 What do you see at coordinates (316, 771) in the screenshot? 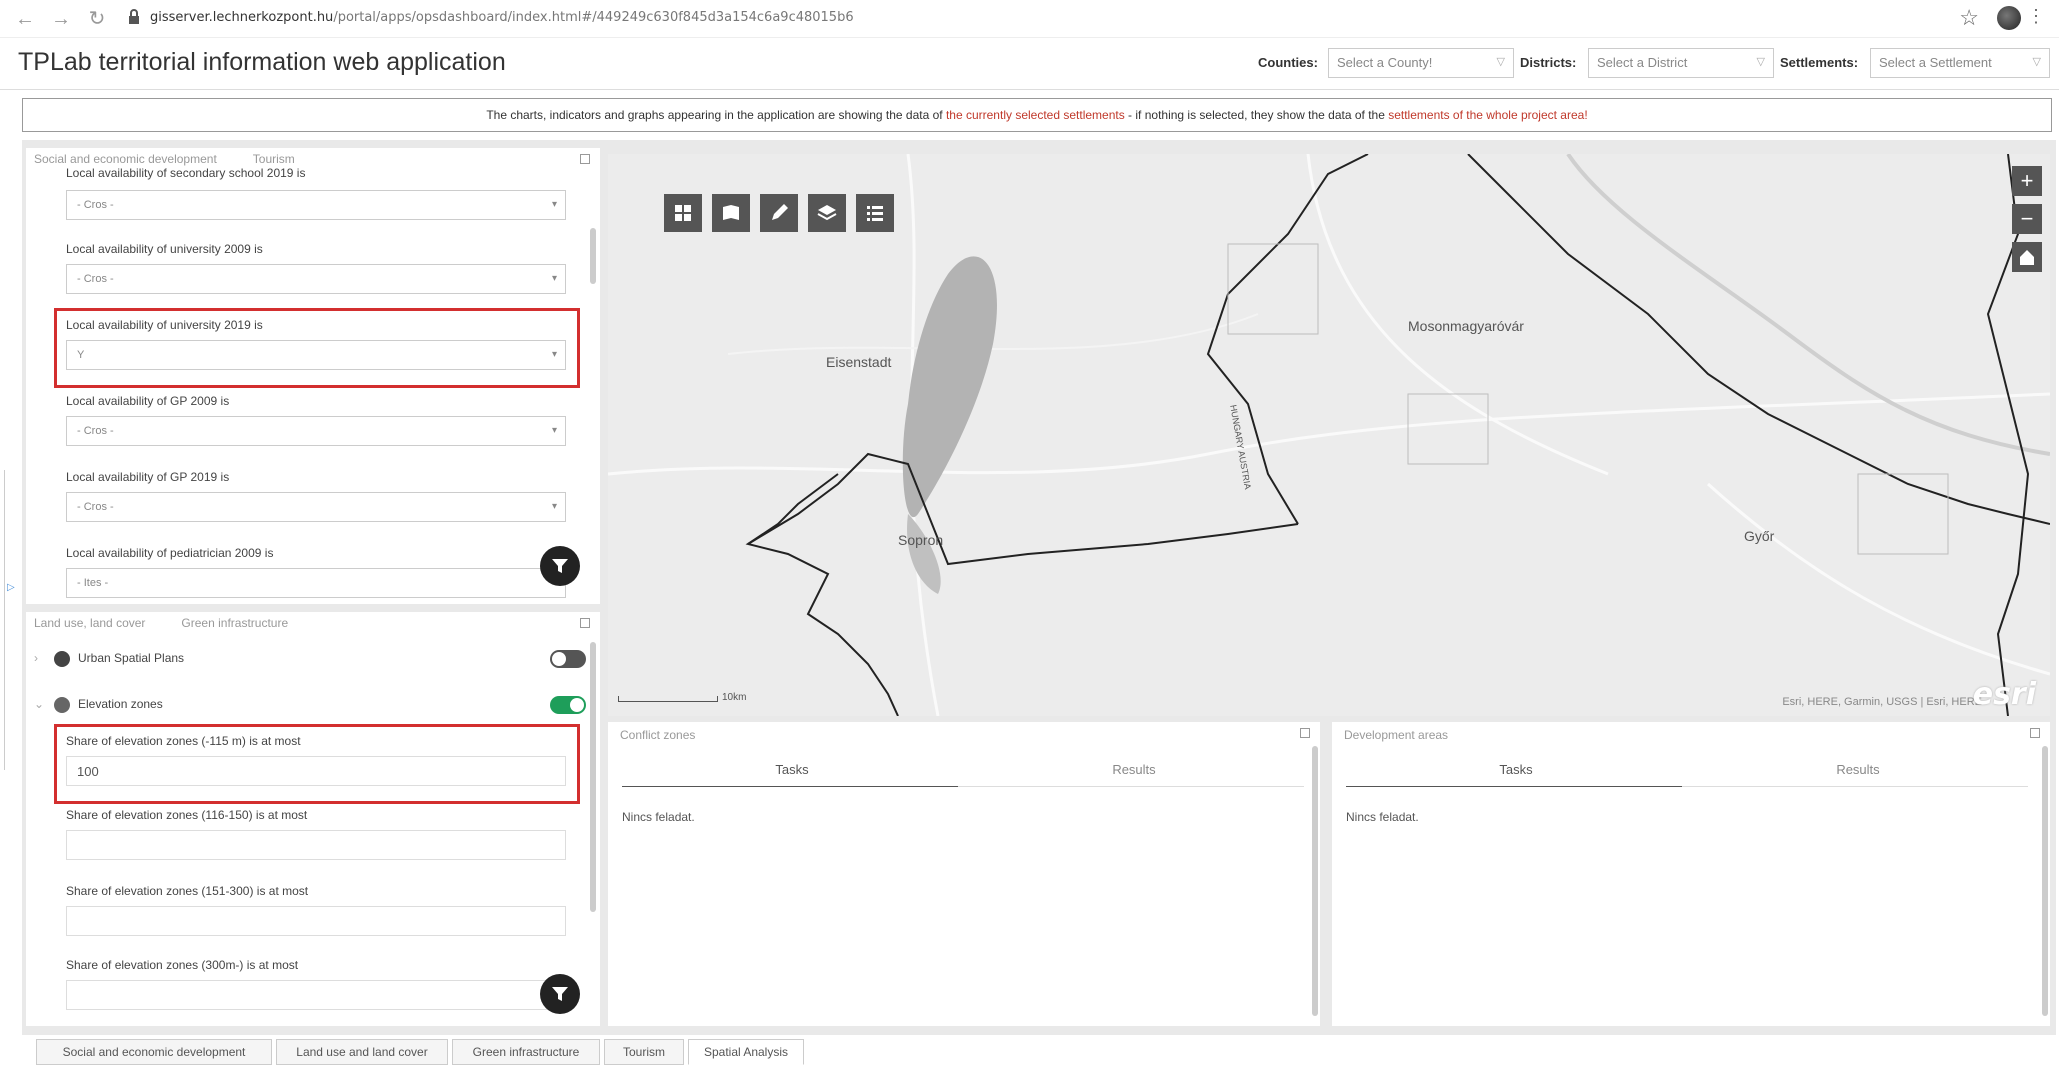
I see `elevation-115-input: 100` at bounding box center [316, 771].